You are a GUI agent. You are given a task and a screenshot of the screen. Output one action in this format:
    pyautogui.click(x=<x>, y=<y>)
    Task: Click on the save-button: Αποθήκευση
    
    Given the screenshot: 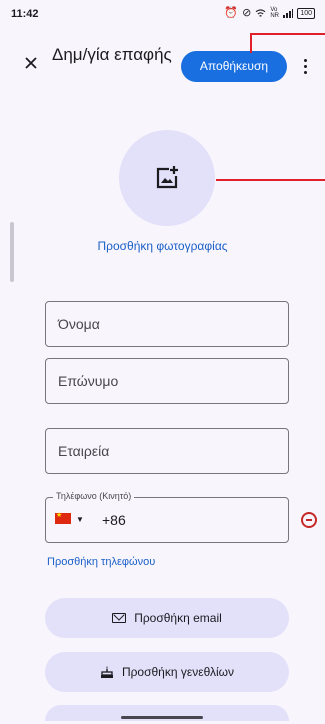 What is the action you would take?
    pyautogui.click(x=234, y=66)
    